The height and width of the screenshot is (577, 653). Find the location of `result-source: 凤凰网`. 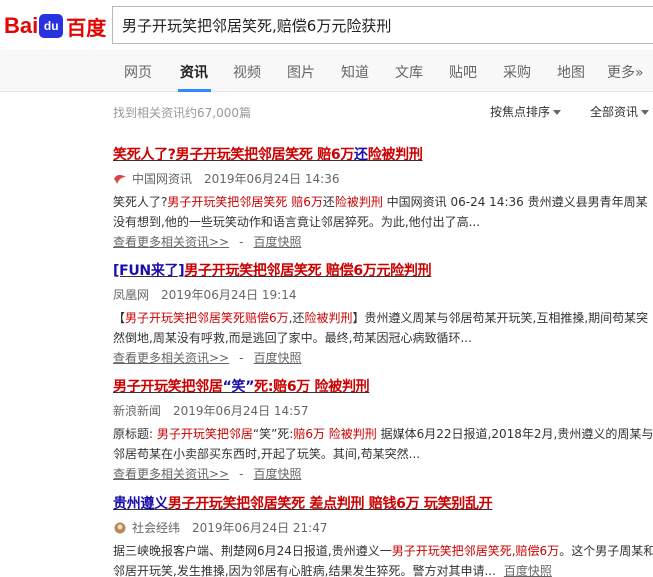

result-source: 凤凰网 is located at coordinates (131, 295).